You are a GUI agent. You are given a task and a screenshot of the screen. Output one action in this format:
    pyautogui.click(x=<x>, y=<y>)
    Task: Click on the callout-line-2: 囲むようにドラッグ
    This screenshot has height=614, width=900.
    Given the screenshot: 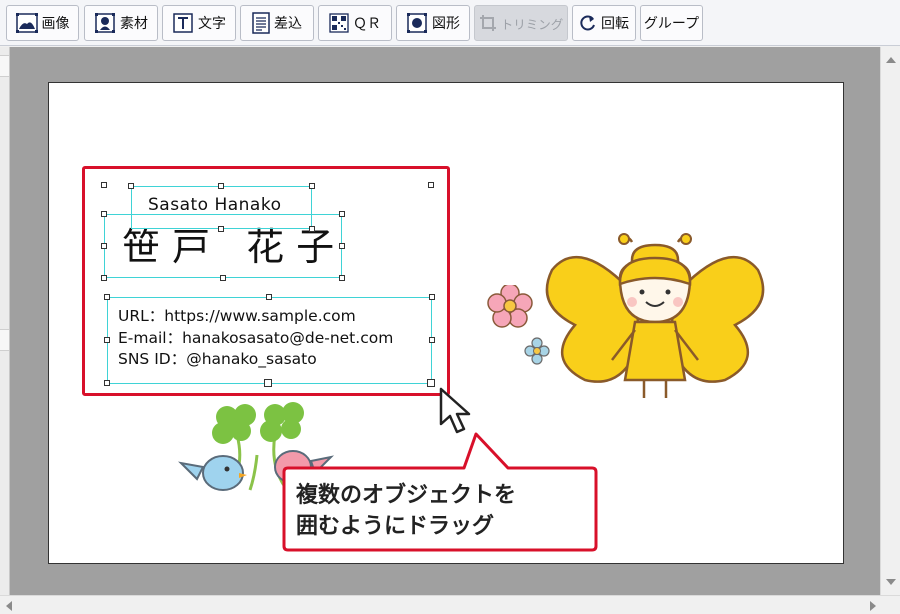 What is the action you would take?
    pyautogui.click(x=395, y=526)
    